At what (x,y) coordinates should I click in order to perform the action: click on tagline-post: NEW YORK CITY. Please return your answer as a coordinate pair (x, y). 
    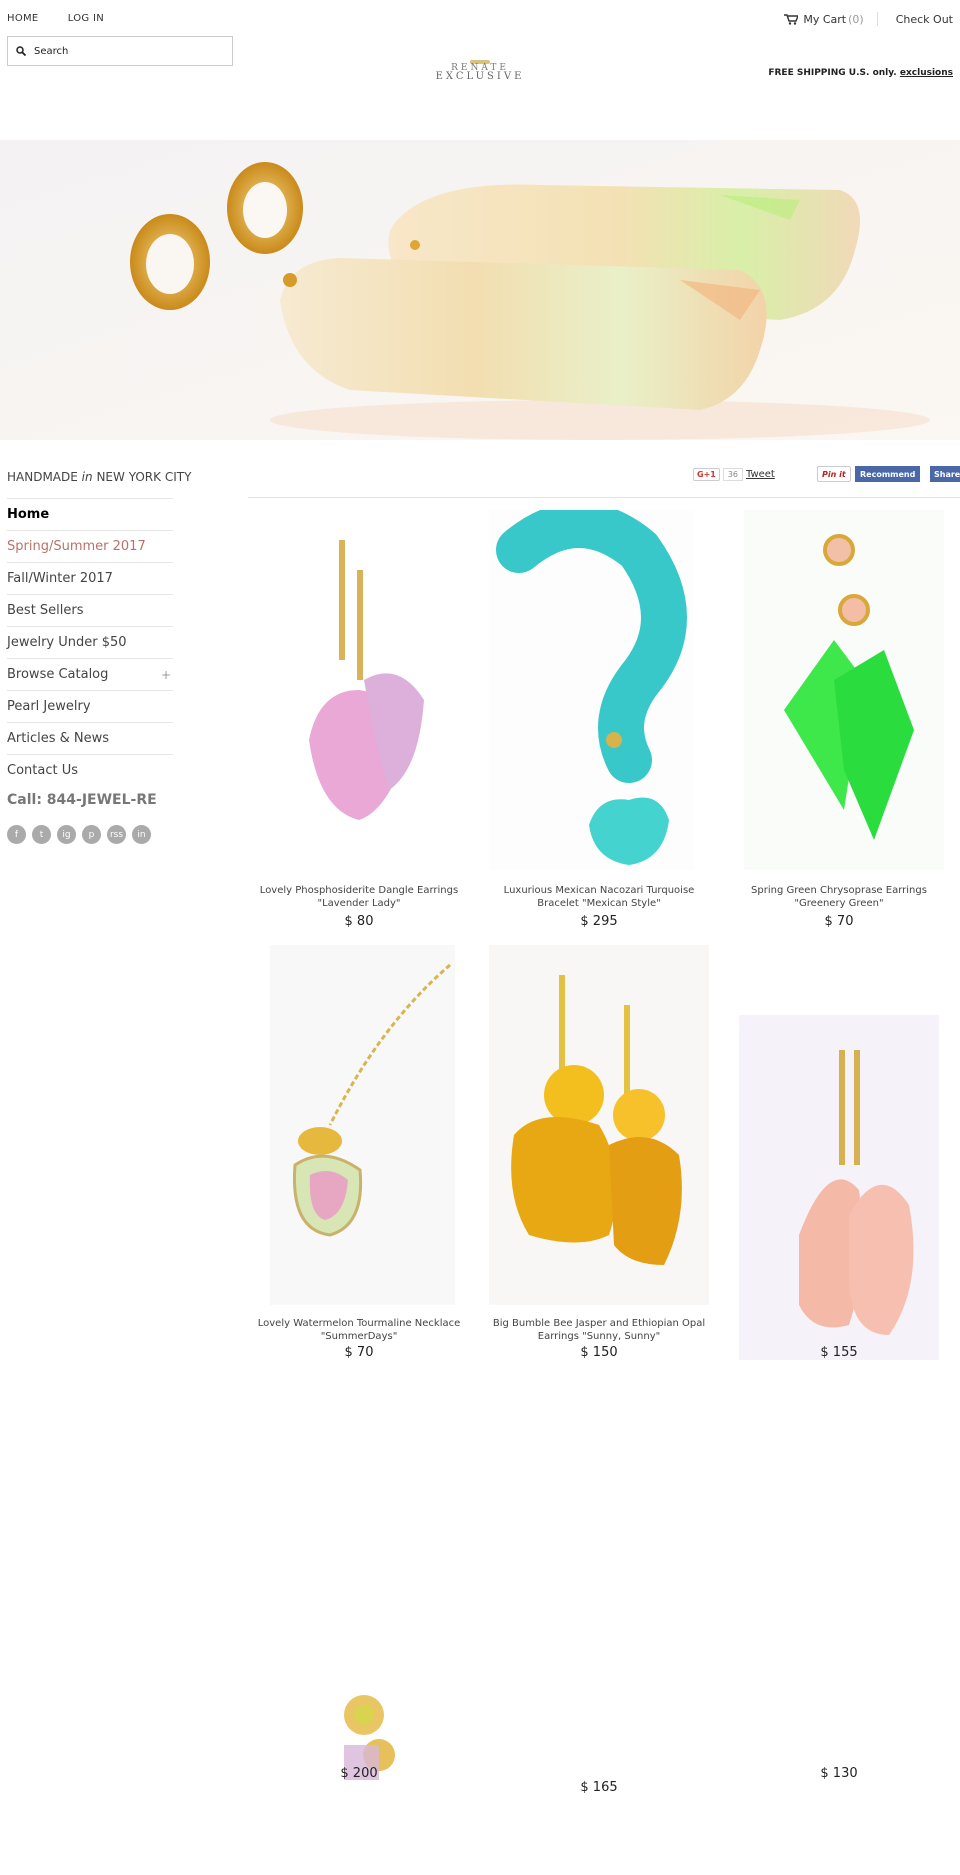
    Looking at the image, I should click on (144, 477).